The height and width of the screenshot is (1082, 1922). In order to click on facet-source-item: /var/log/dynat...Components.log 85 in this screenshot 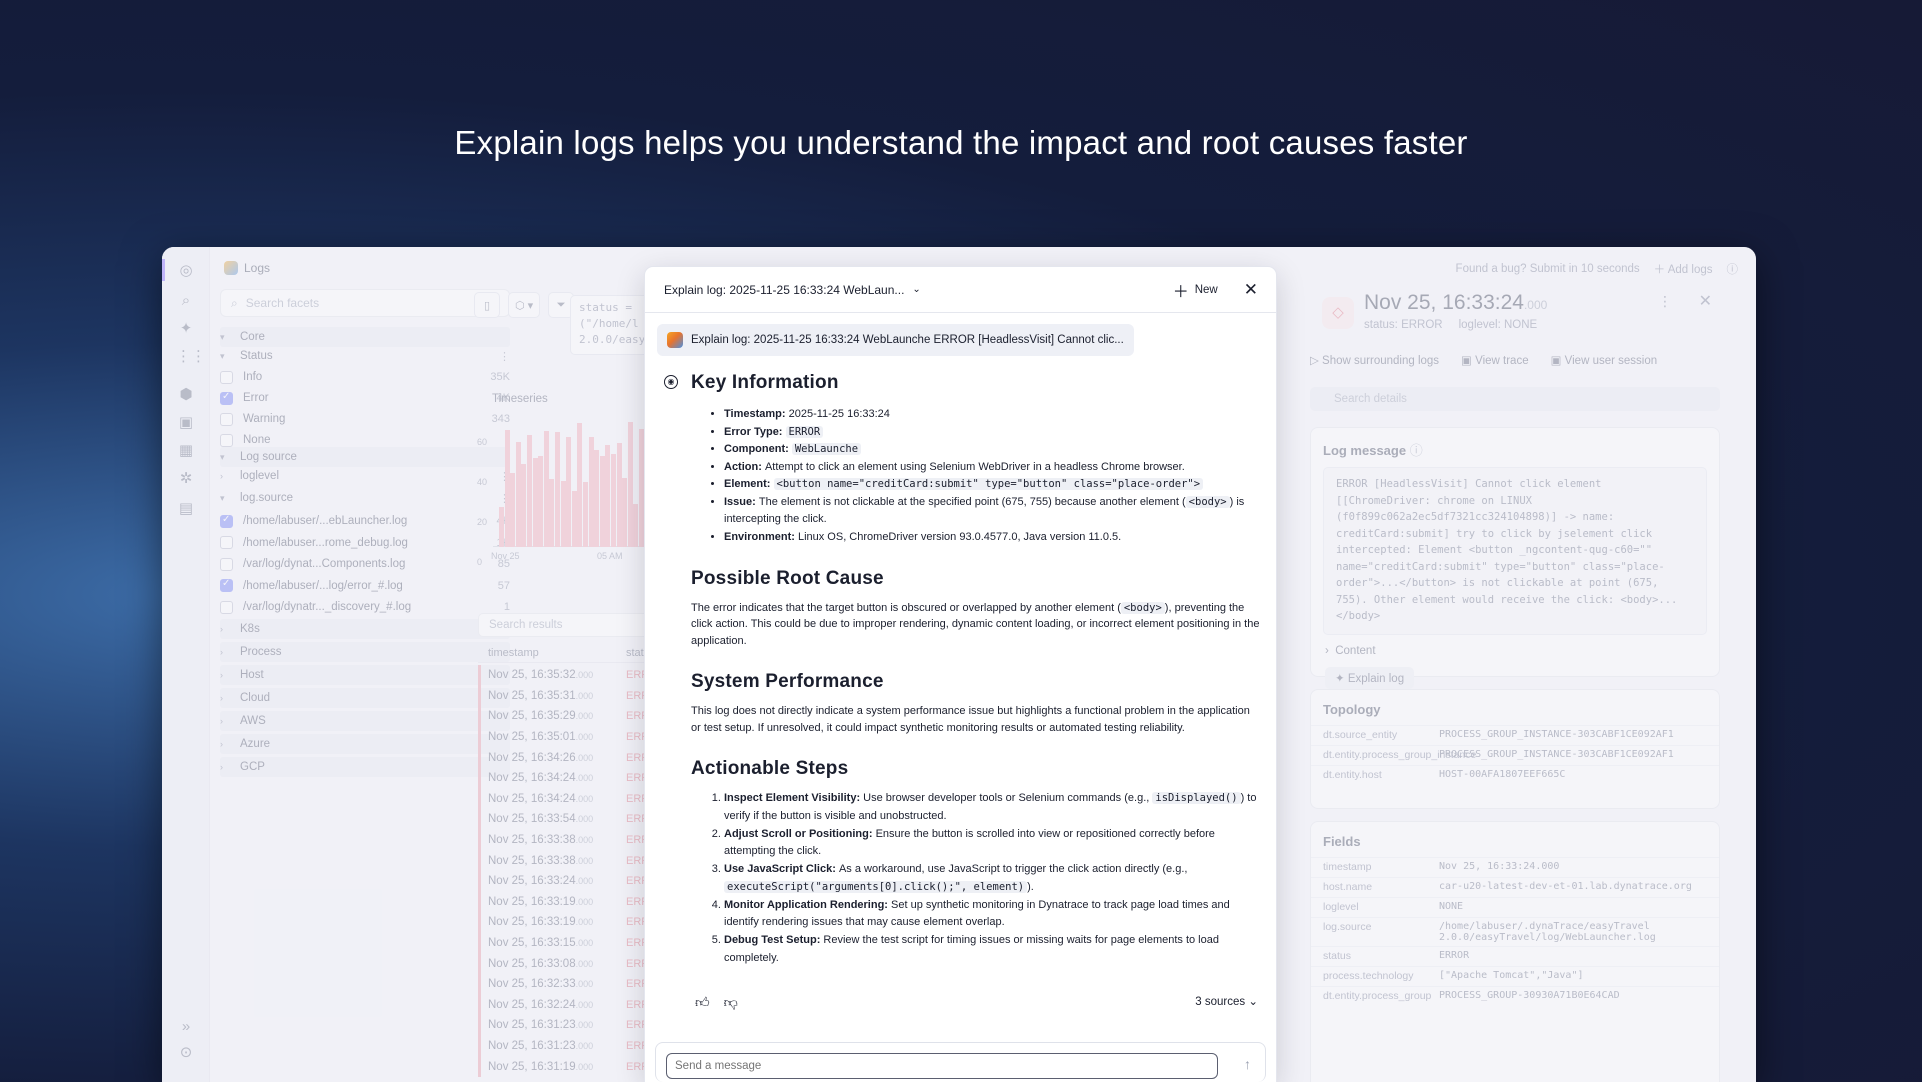, I will do `click(365, 564)`.